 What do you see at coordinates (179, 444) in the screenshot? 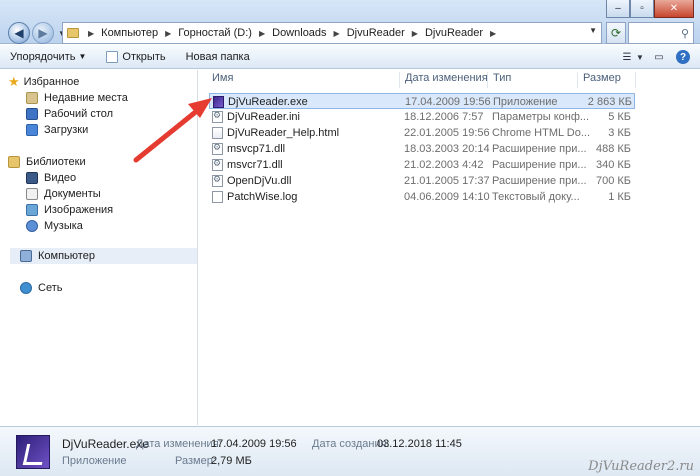
I see `details-modified-label: Дата изменения:` at bounding box center [179, 444].